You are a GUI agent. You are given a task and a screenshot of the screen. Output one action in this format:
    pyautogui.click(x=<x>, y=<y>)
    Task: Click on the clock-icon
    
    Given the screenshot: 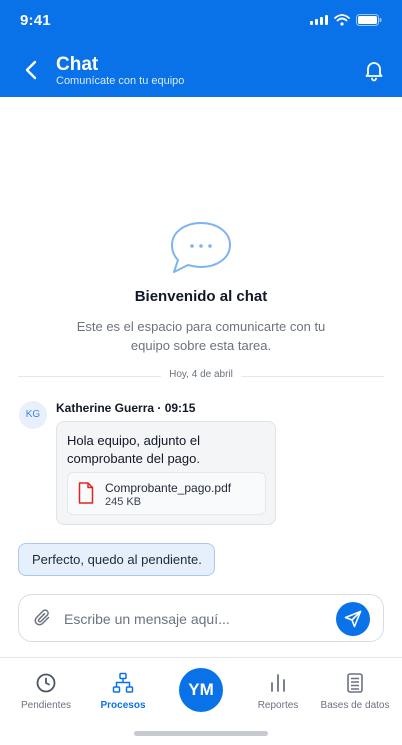 What is the action you would take?
    pyautogui.click(x=46, y=683)
    